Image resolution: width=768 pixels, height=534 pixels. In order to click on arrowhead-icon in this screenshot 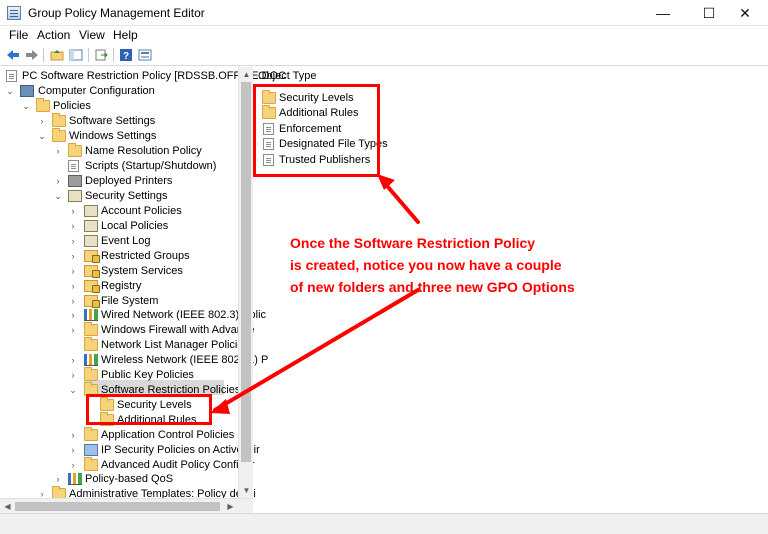, I will do `click(386, 182)`.